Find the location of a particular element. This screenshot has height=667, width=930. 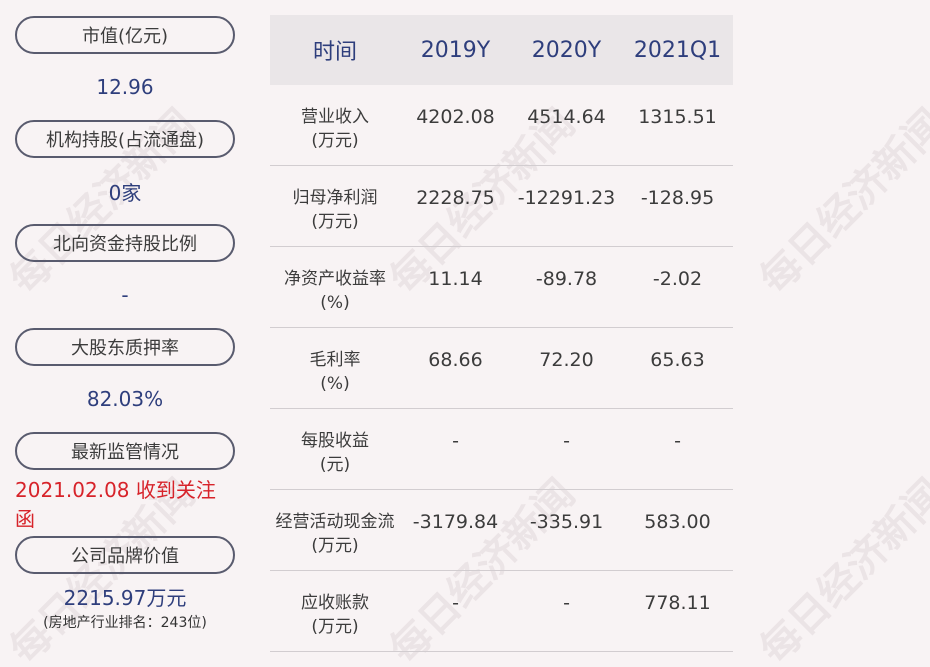

table-cell: 65.63 is located at coordinates (677, 360).